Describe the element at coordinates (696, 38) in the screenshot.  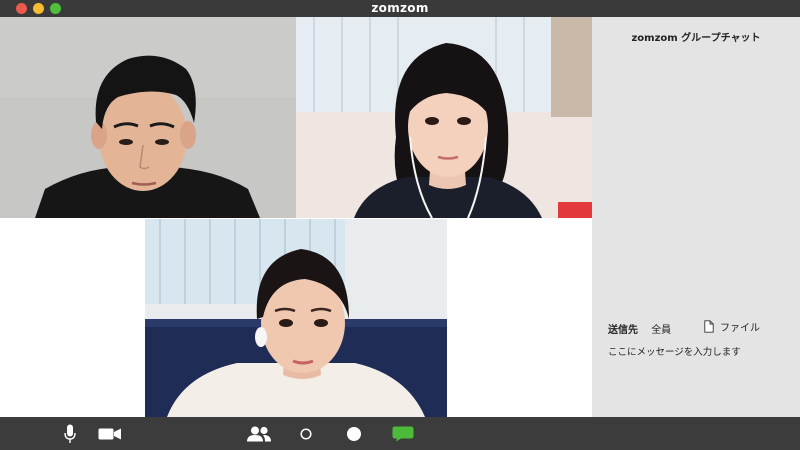
I see `chat-title: zomzom グループチャット` at that location.